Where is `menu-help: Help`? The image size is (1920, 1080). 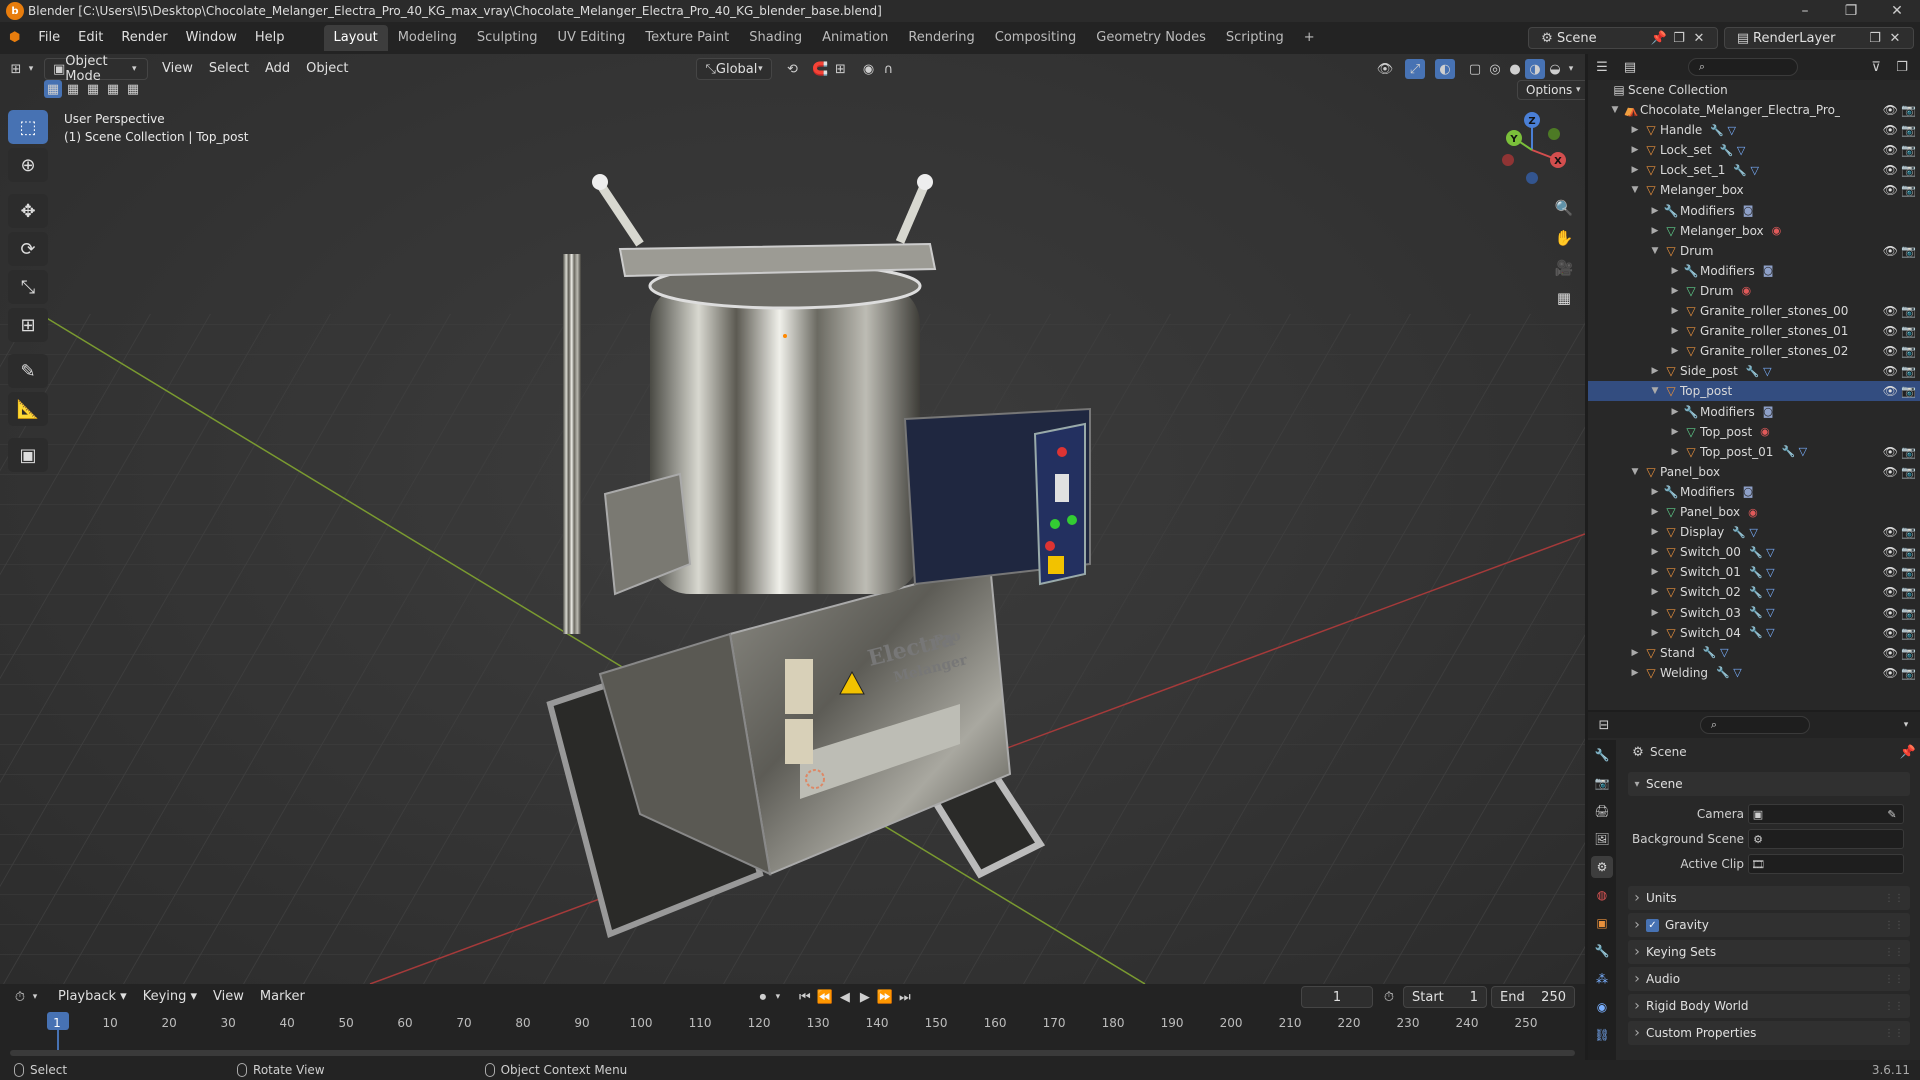 menu-help: Help is located at coordinates (270, 38).